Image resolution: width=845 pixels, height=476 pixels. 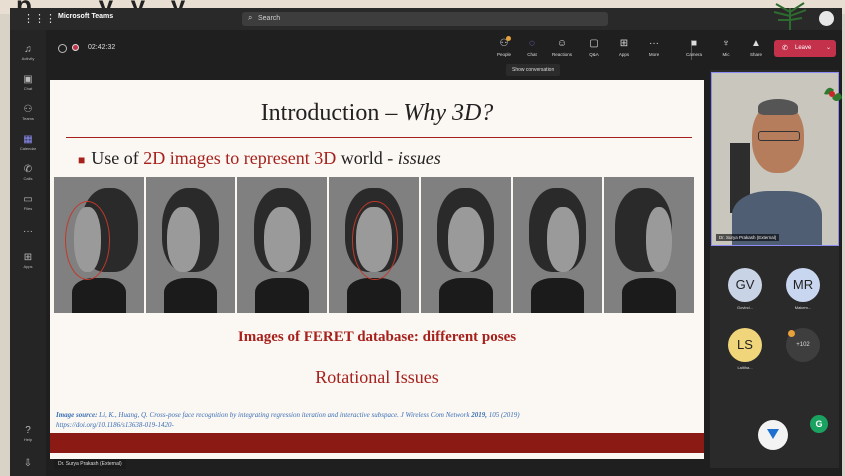 I want to click on search-bar: ⌕ Search, so click(x=425, y=19).